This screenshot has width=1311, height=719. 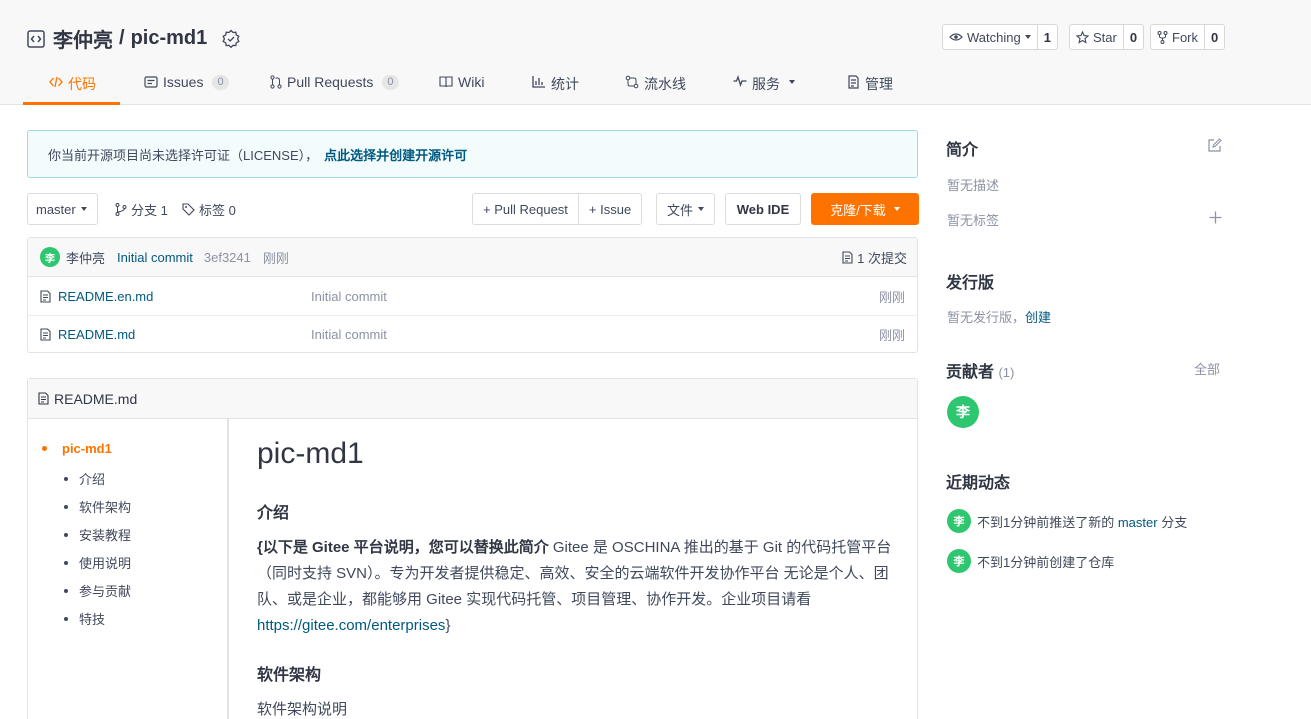 I want to click on toc-item-label: 软件架构, so click(x=105, y=507).